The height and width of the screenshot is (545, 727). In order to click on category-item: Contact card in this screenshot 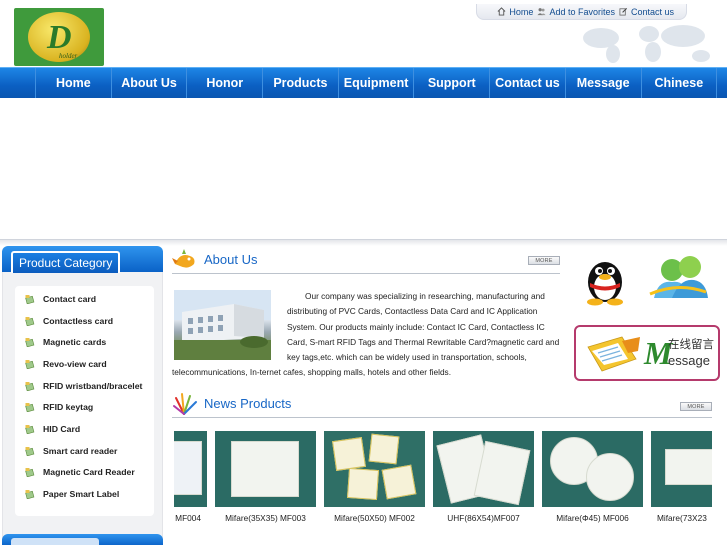, I will do `click(84, 299)`.